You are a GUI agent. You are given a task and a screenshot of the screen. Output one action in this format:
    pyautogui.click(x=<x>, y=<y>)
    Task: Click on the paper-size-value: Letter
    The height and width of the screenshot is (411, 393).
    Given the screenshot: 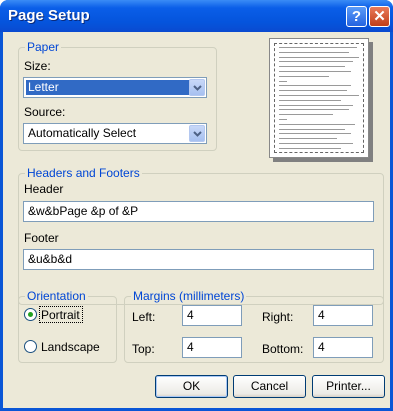 What is the action you would take?
    pyautogui.click(x=108, y=87)
    